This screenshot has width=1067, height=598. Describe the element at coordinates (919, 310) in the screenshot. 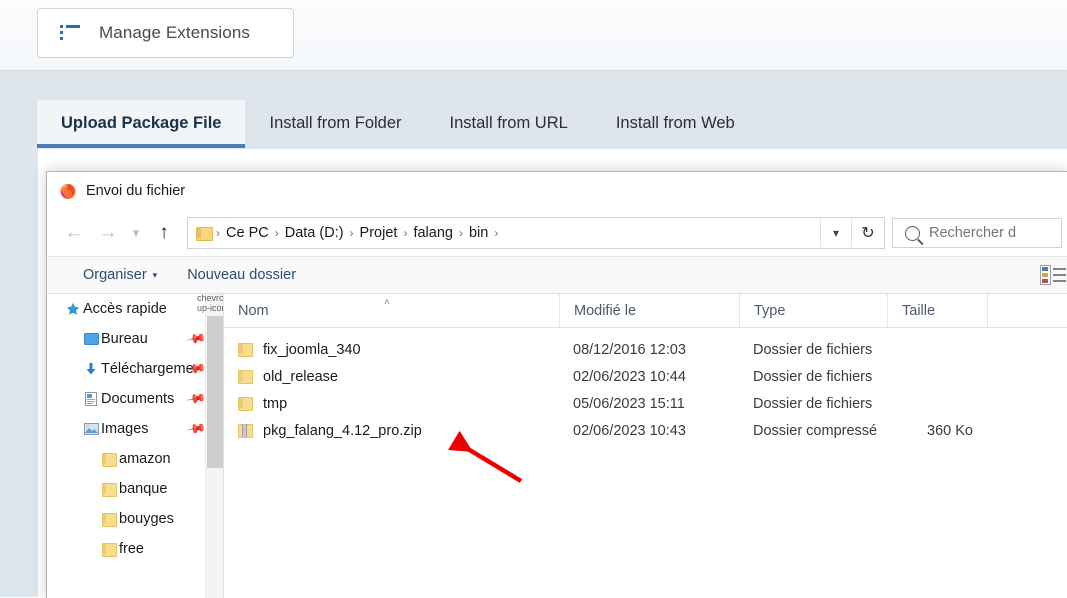

I see `column-header-label: Taille` at that location.